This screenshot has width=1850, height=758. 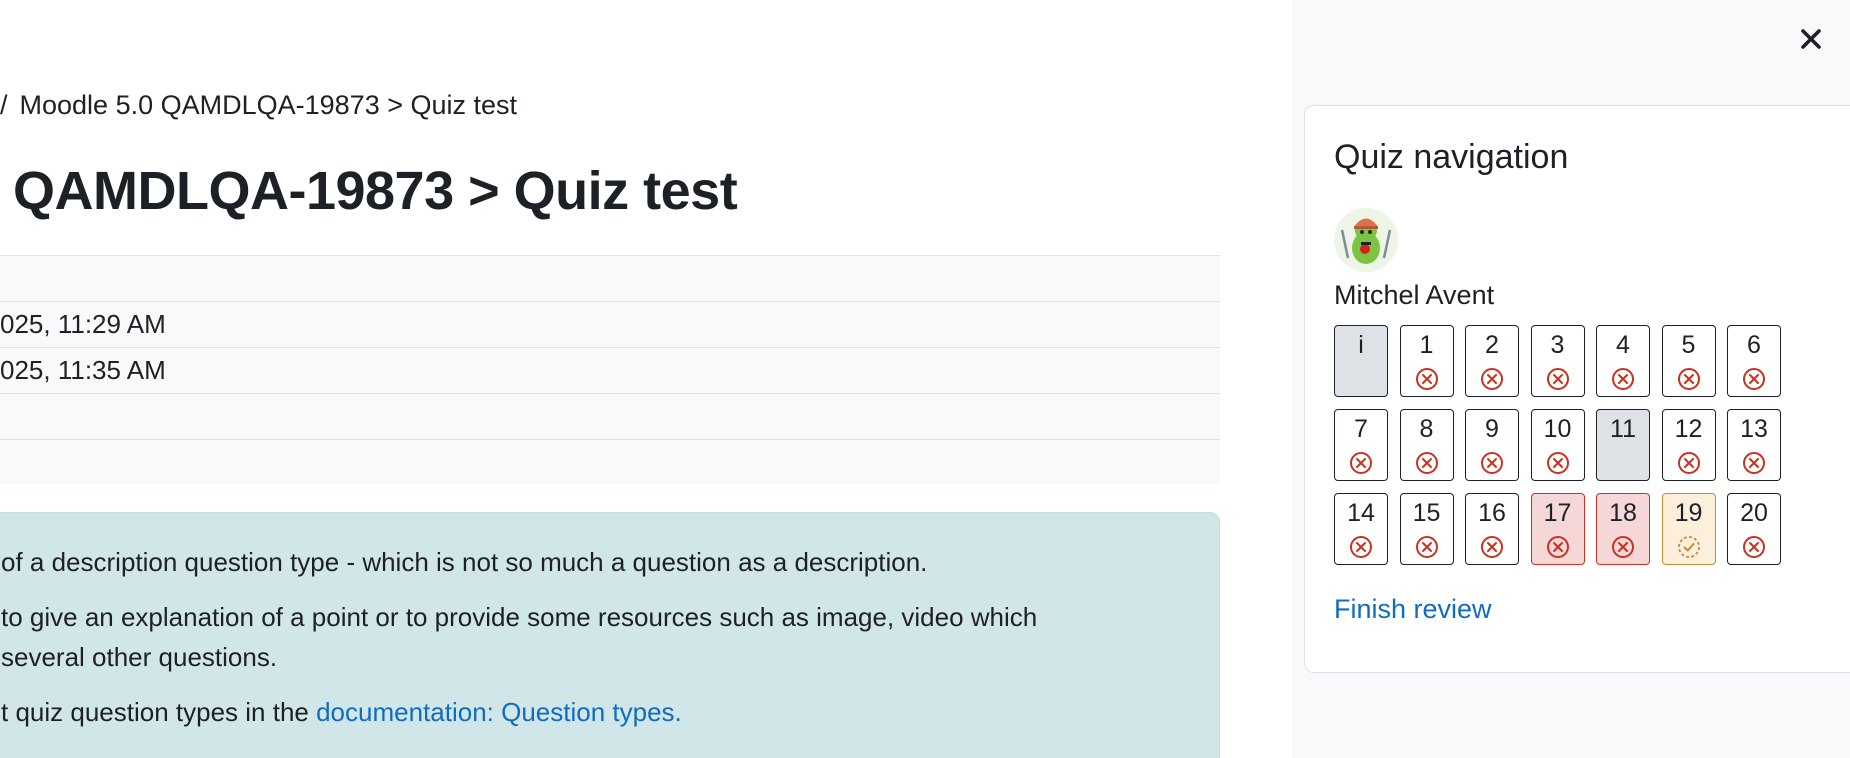 What do you see at coordinates (1688, 547) in the screenshot?
I see `partially-correct-icon` at bounding box center [1688, 547].